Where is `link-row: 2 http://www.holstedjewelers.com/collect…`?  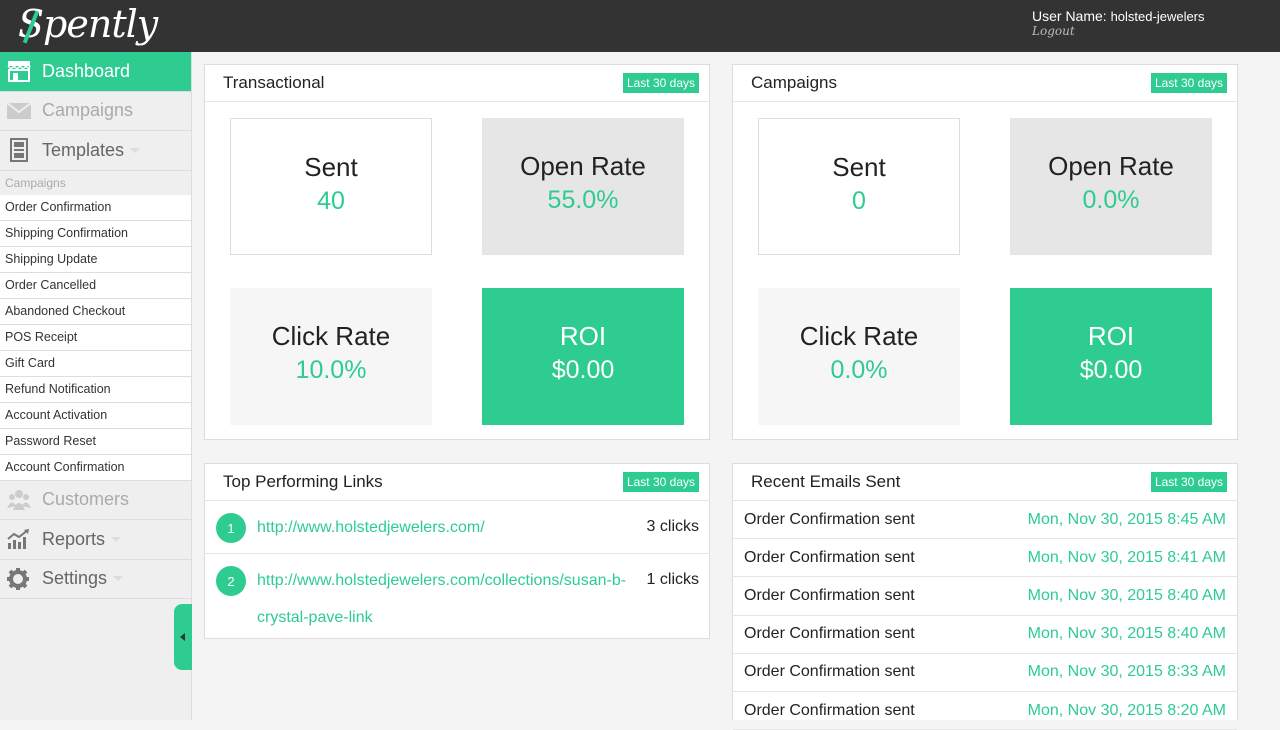
link-row: 2 http://www.holstedjewelers.com/collect… is located at coordinates (457, 596).